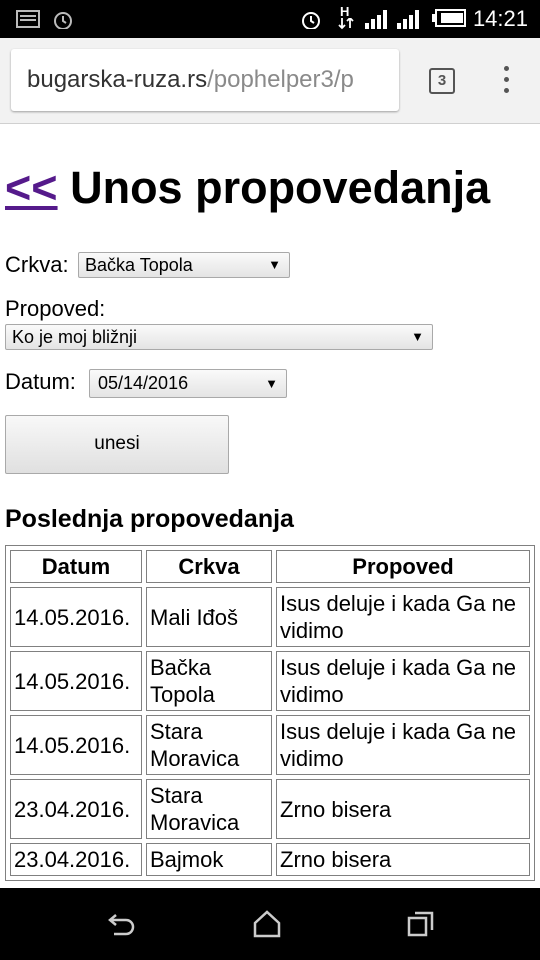  What do you see at coordinates (209, 681) in the screenshot?
I see `cell-crkva: Bačka Topola` at bounding box center [209, 681].